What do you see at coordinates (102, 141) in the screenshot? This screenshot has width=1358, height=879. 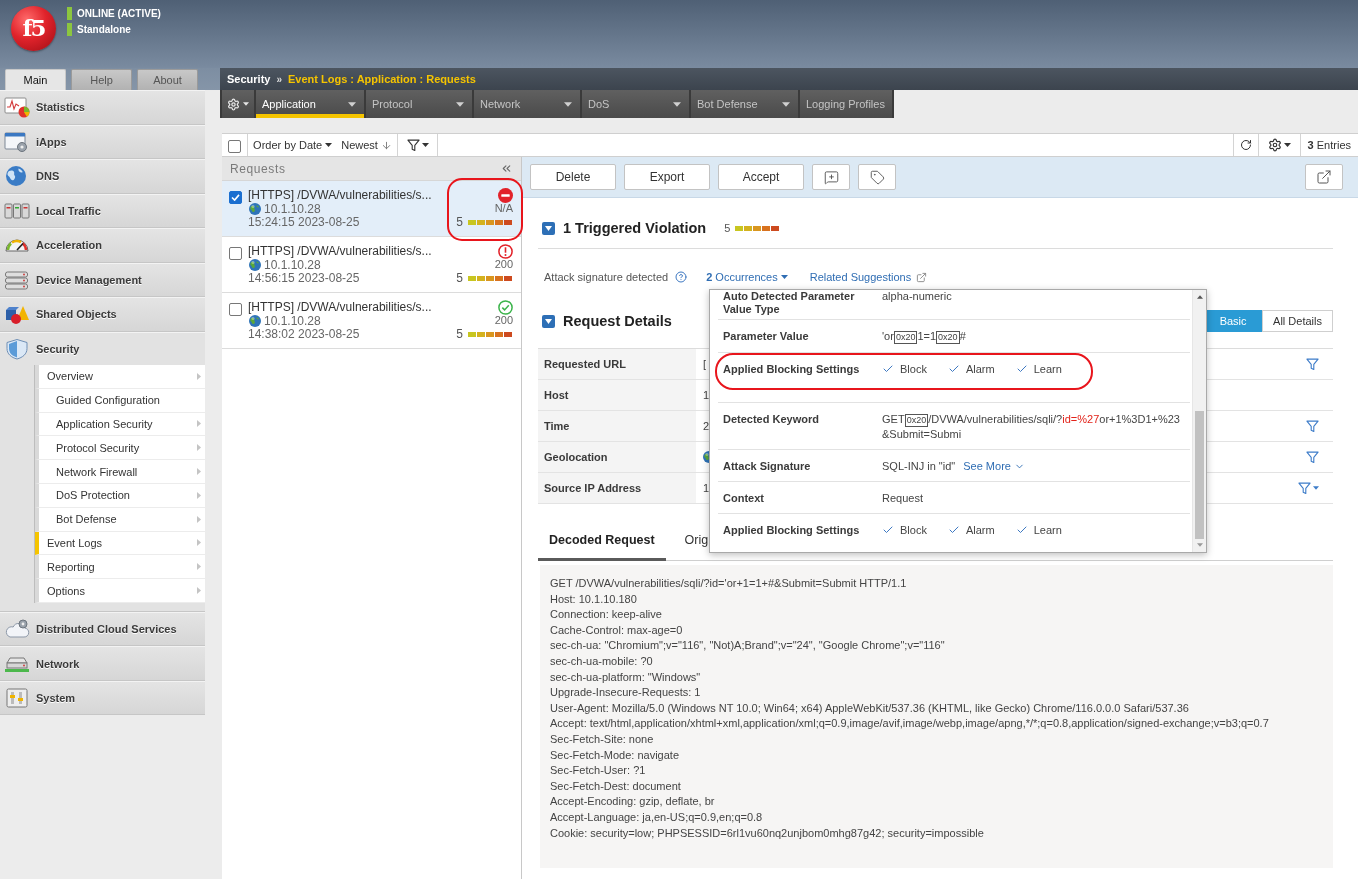 I see `nav-item: iApps` at bounding box center [102, 141].